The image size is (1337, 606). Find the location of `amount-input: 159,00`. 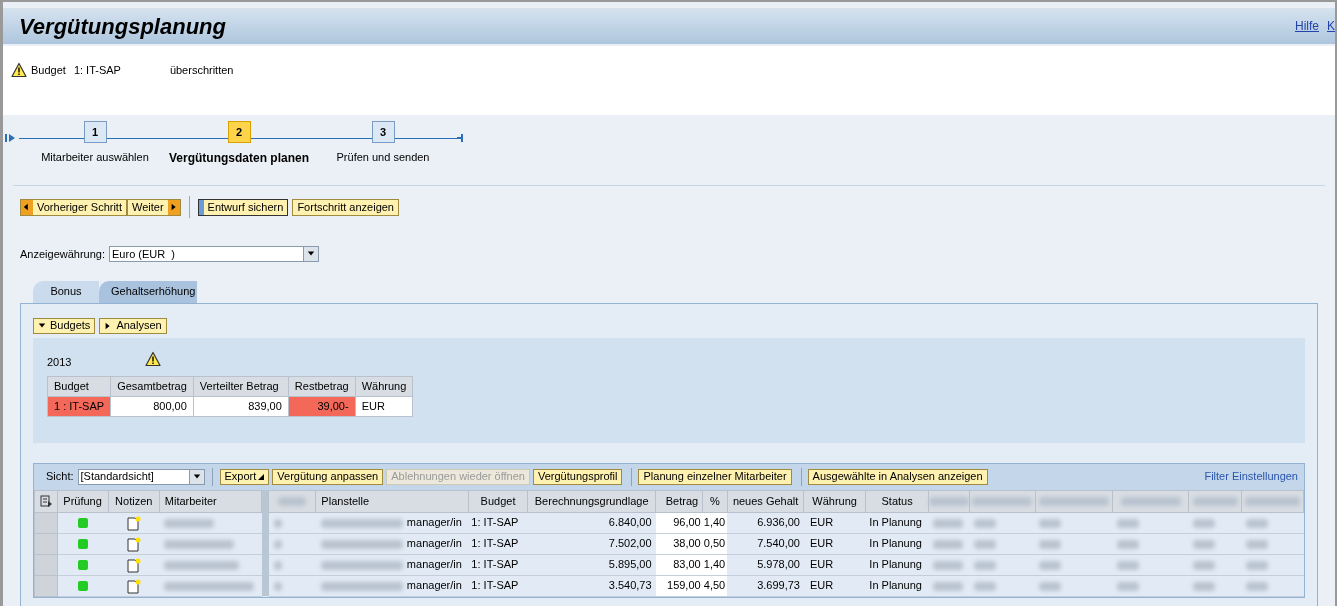

amount-input: 159,00 is located at coordinates (679, 585).